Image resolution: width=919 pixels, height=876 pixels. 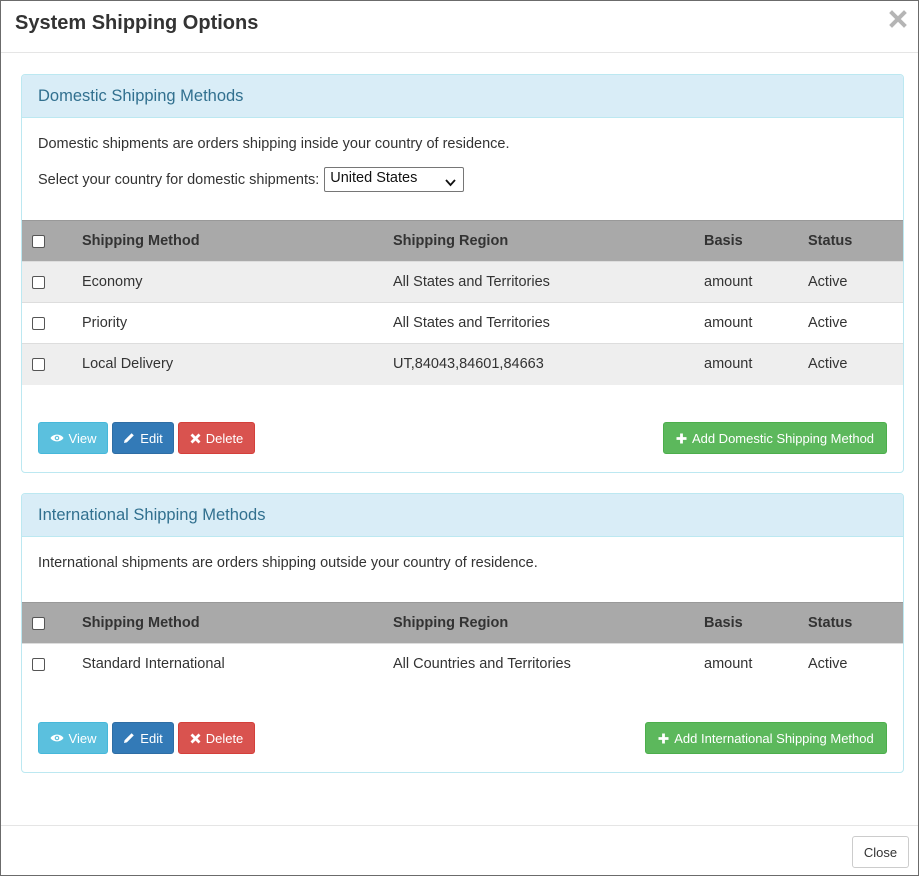 I want to click on add-domestic-method-button: Add Domestic Shipping Method, so click(x=775, y=438).